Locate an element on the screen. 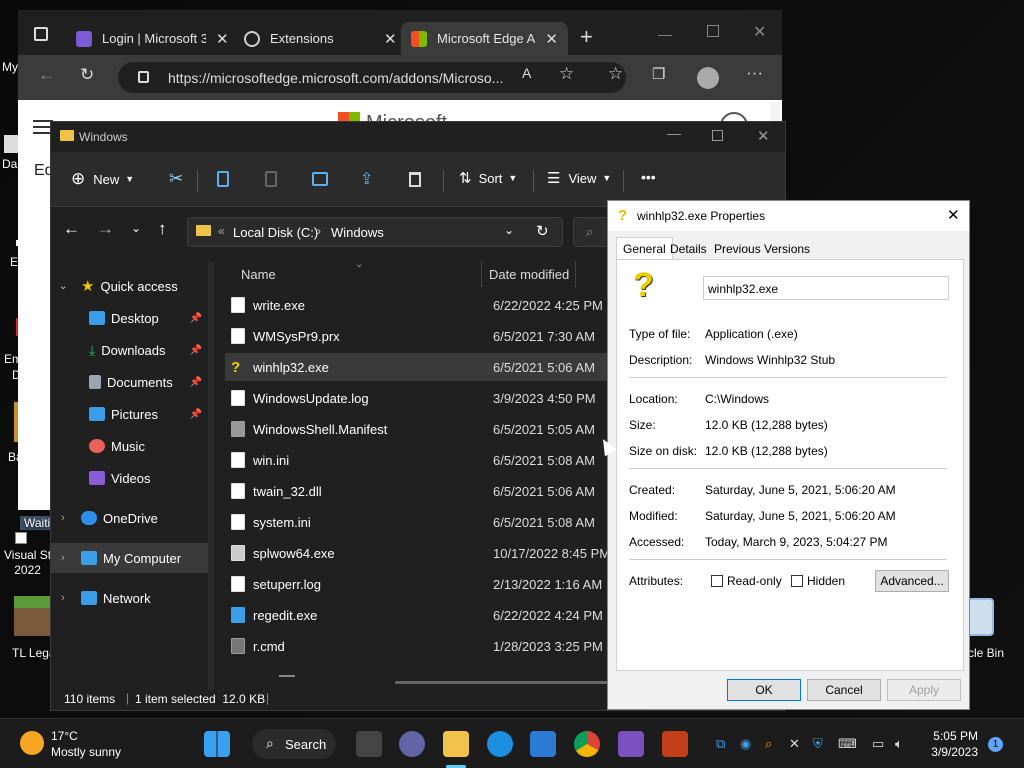  nav-item-videos: Videos is located at coordinates (129, 478).